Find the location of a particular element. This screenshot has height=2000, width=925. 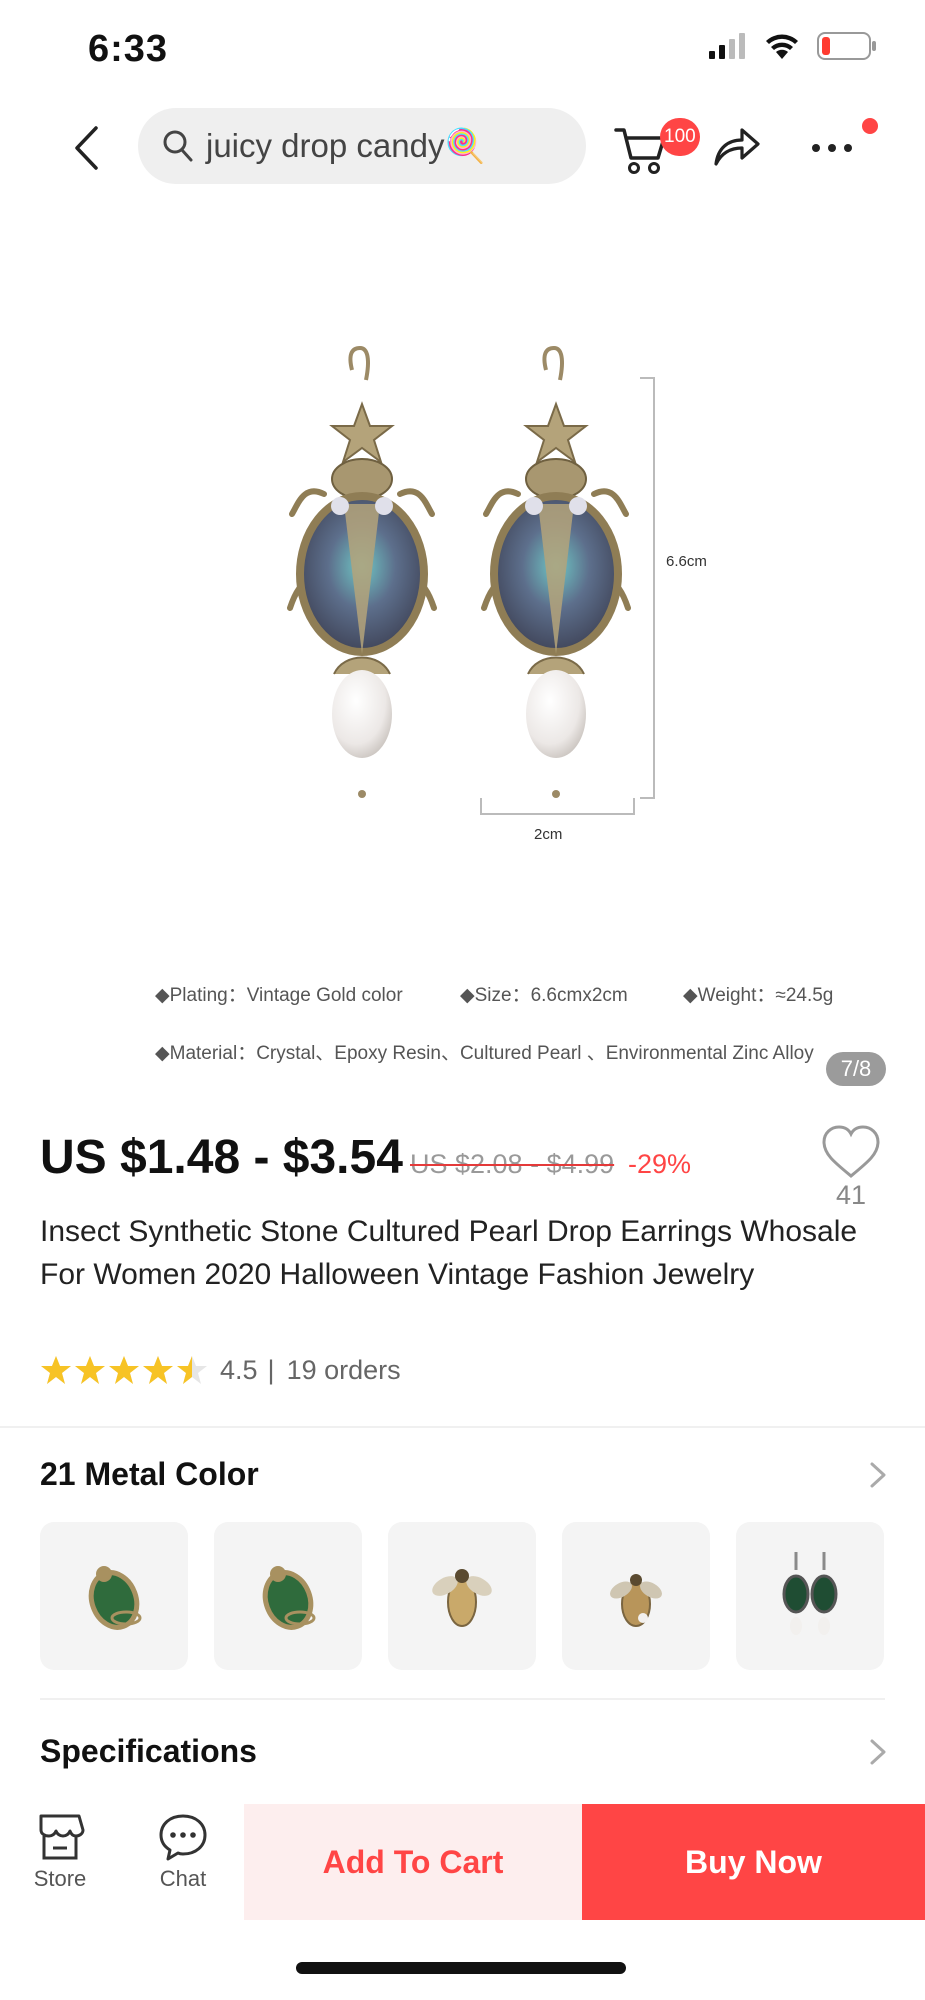

battery-icon is located at coordinates (846, 46).